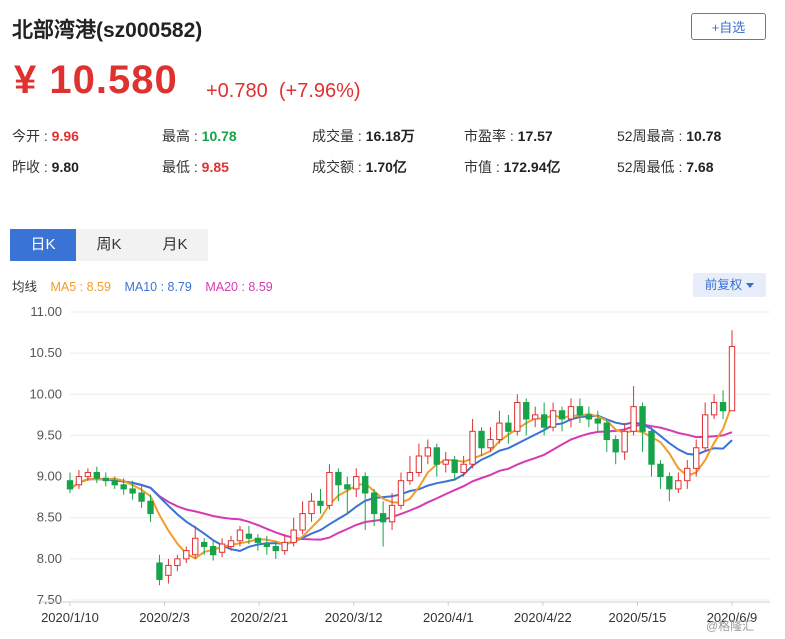  What do you see at coordinates (543, 617) in the screenshot?
I see `x-tick-label: 2020/4/22` at bounding box center [543, 617].